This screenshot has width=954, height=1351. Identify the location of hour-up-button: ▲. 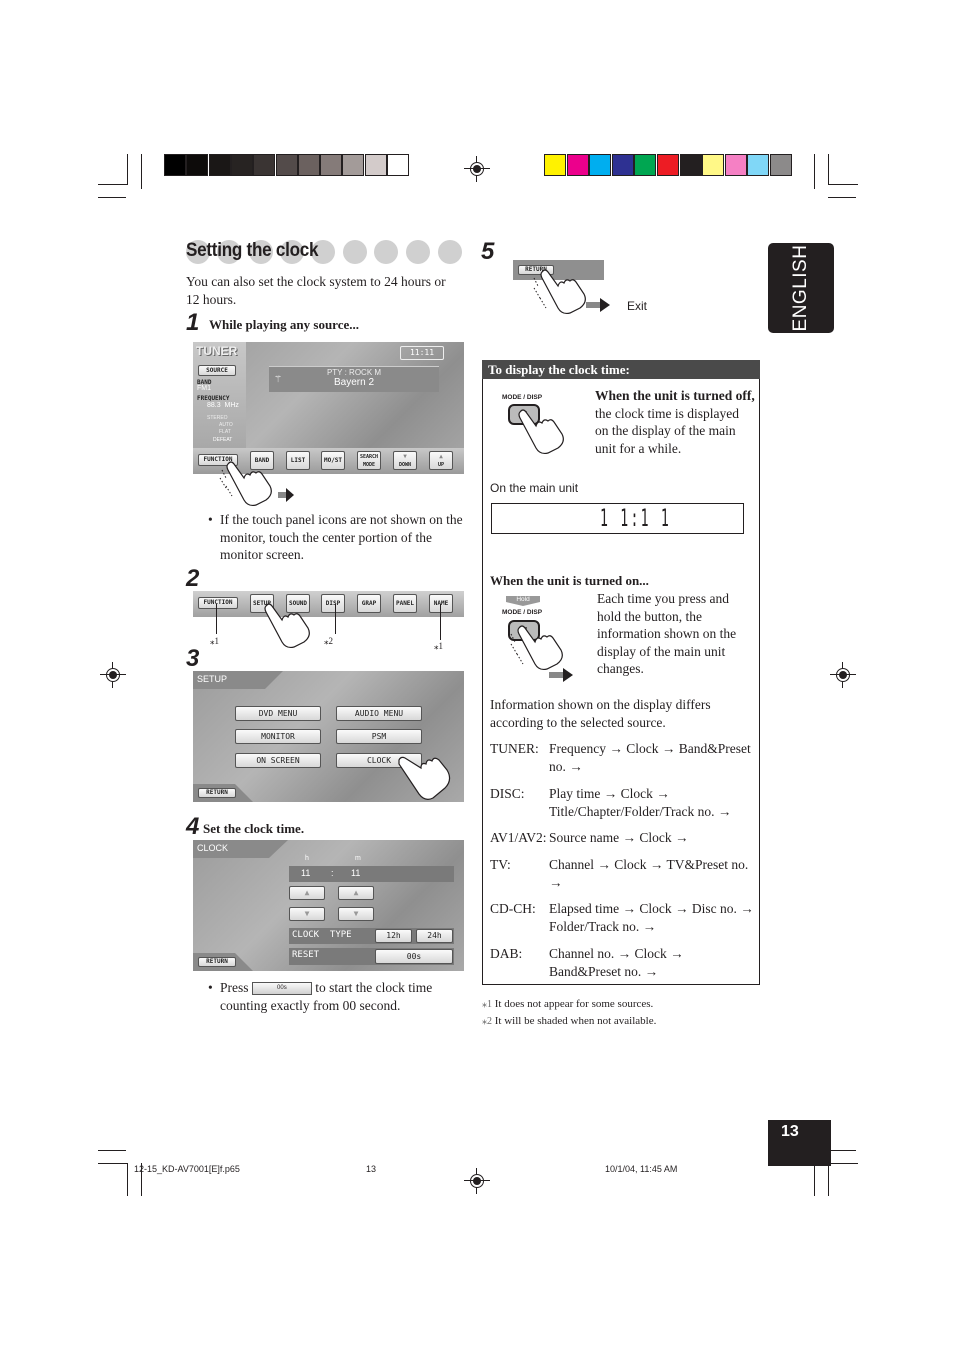
(307, 893).